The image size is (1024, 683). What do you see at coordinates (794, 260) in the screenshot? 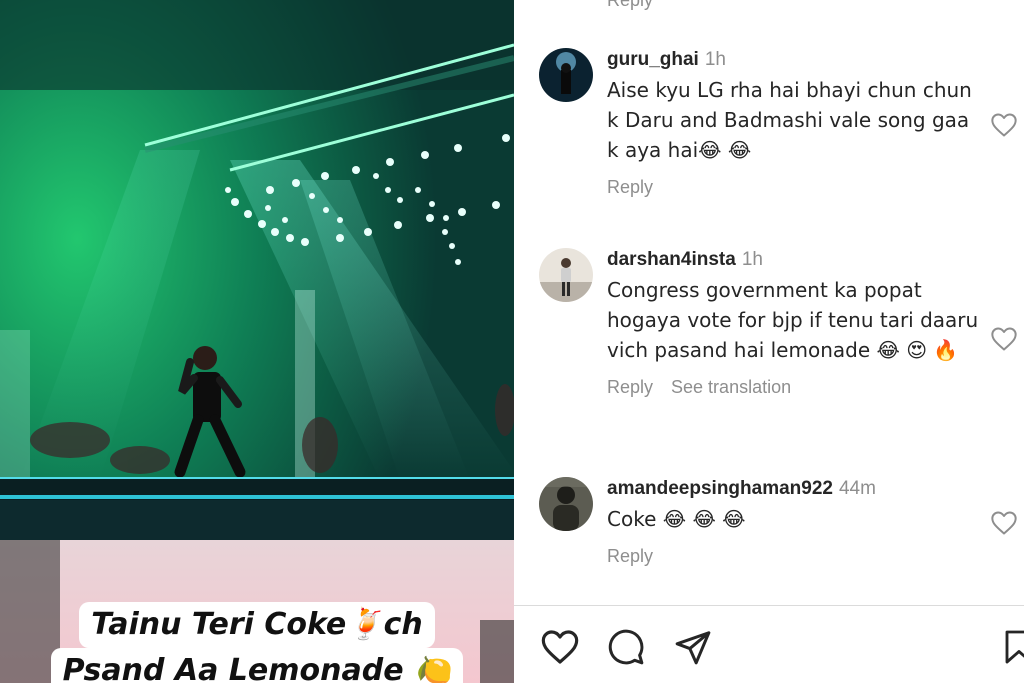
I see `comment-header: darshan4insta 1h` at bounding box center [794, 260].